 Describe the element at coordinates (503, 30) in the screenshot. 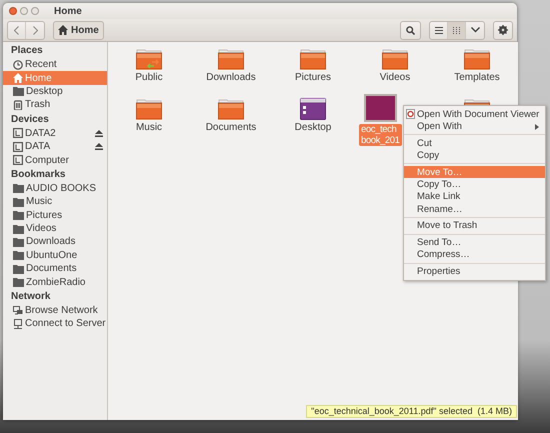

I see `gear-icon` at that location.